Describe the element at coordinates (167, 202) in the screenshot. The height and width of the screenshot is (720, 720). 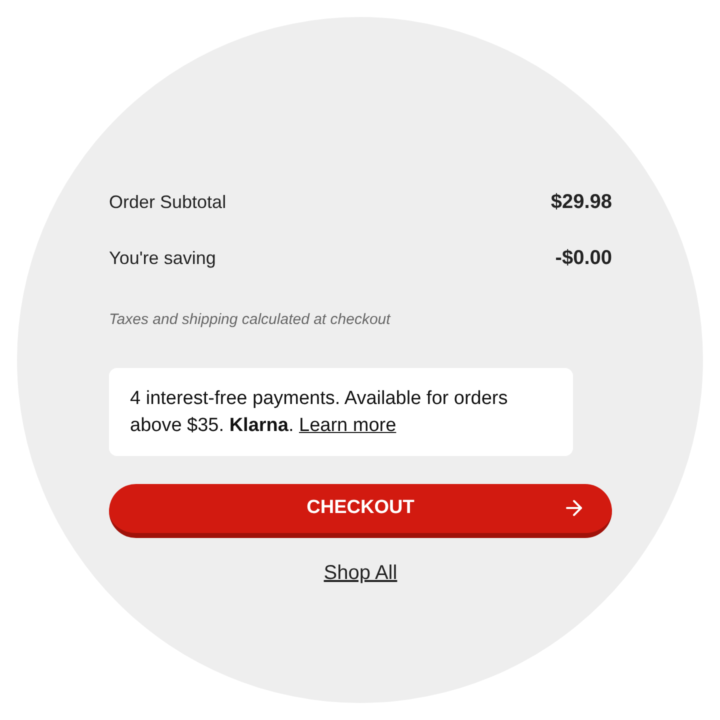
I see `summary-label: Order Subtotal` at that location.